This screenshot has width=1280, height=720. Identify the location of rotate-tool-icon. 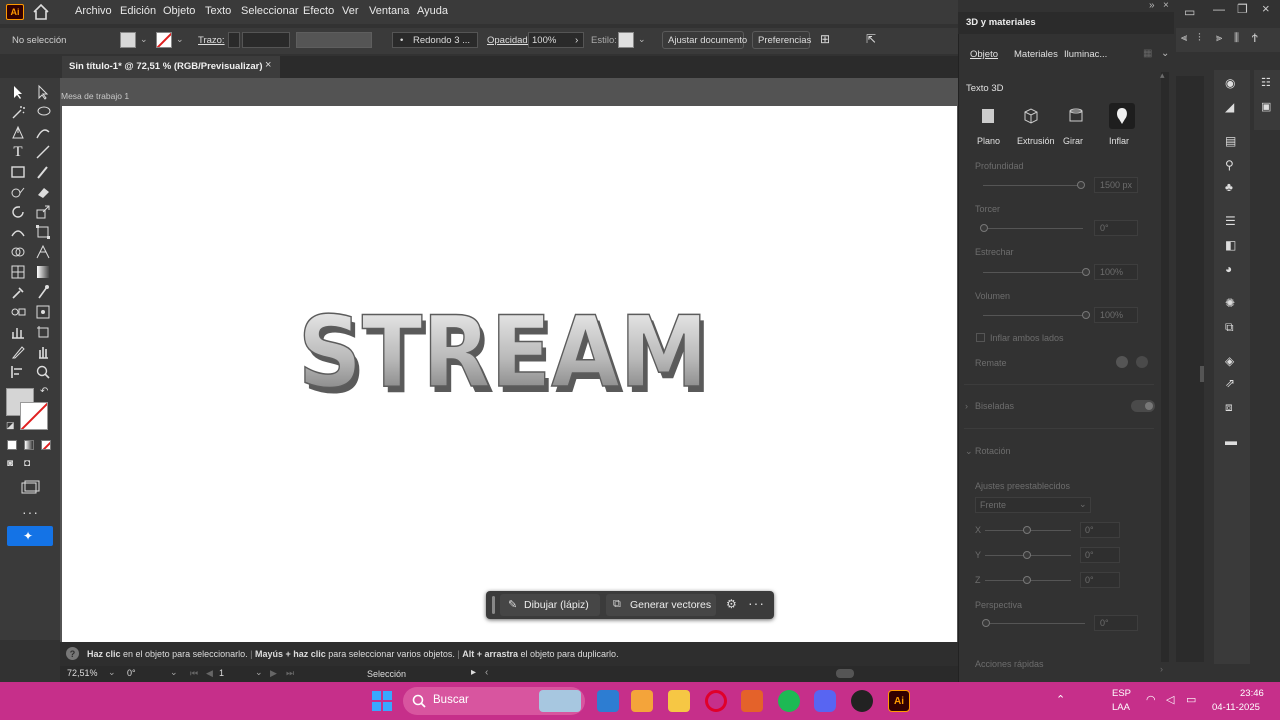
(18, 212).